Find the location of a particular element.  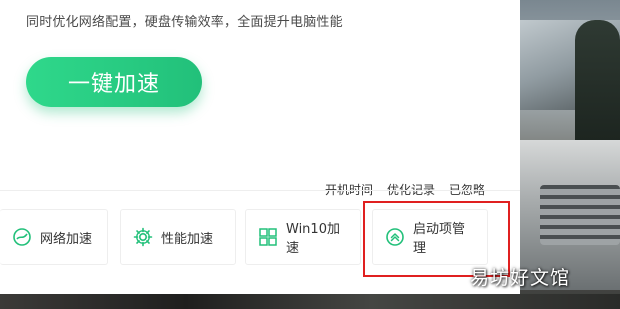

startup-manager-tile: 启动项管理 is located at coordinates (430, 237).